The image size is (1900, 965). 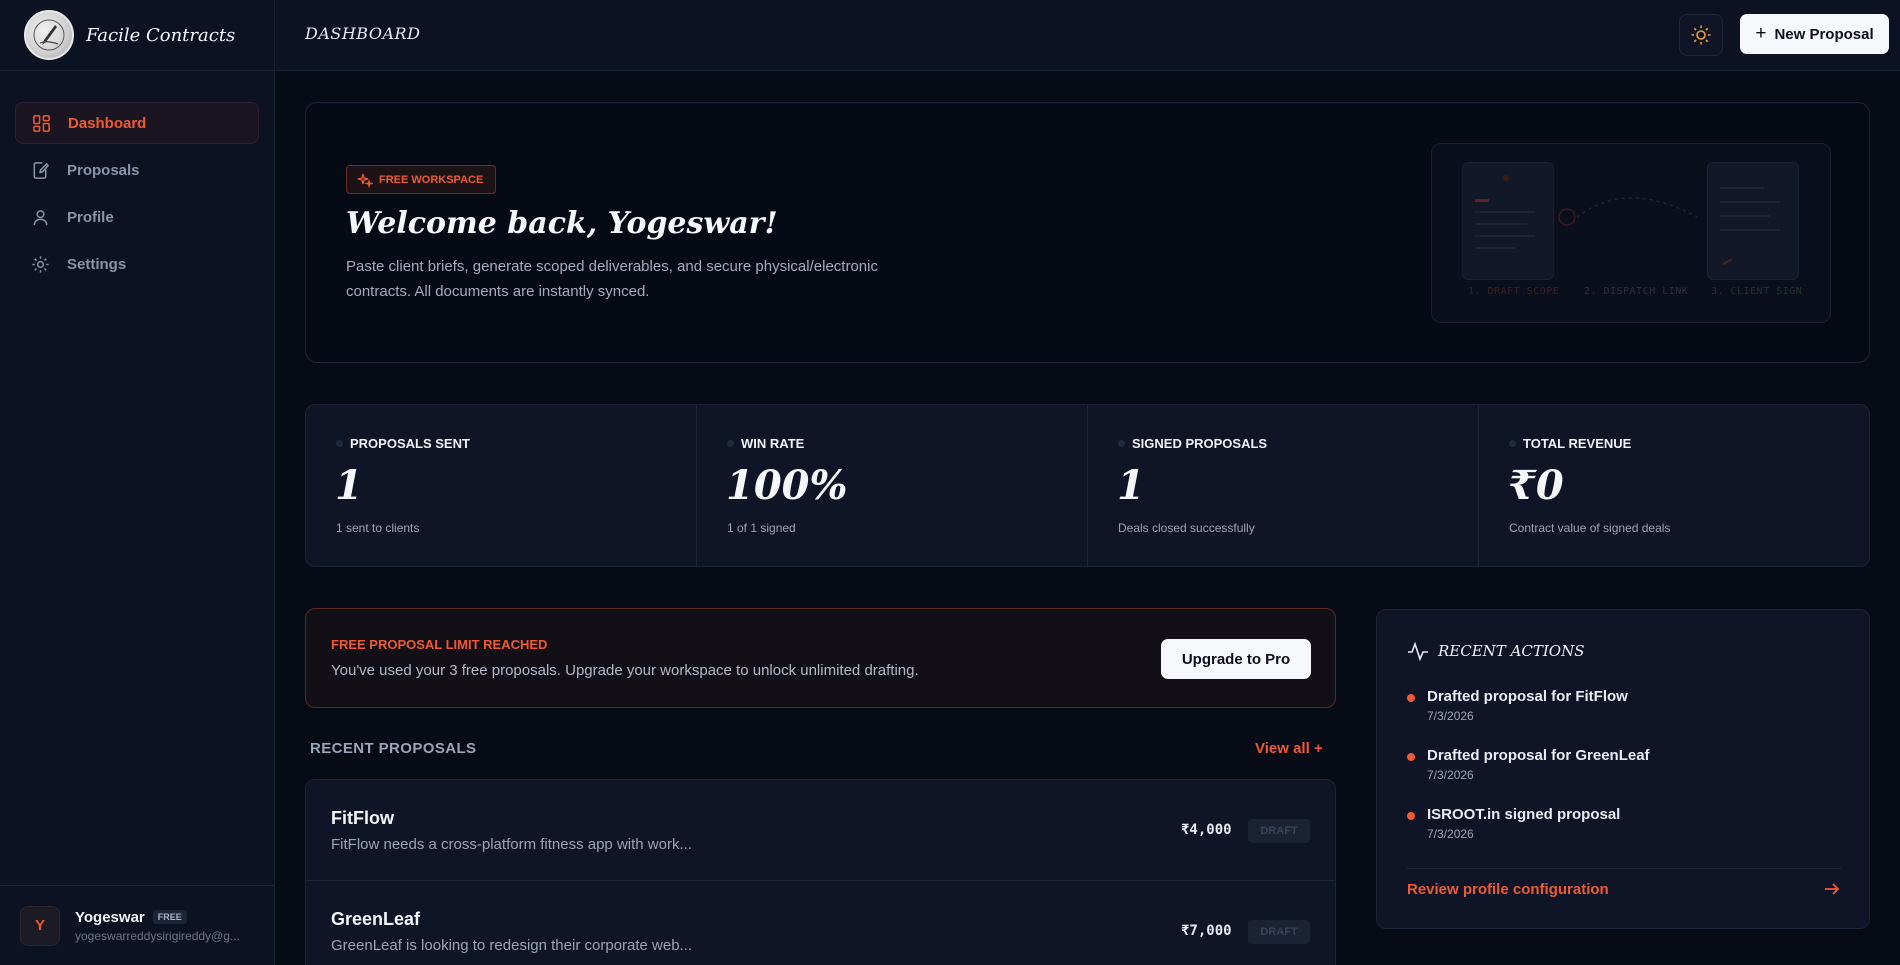 What do you see at coordinates (1824, 34) in the screenshot?
I see `new-proposal-label: New Proposal` at bounding box center [1824, 34].